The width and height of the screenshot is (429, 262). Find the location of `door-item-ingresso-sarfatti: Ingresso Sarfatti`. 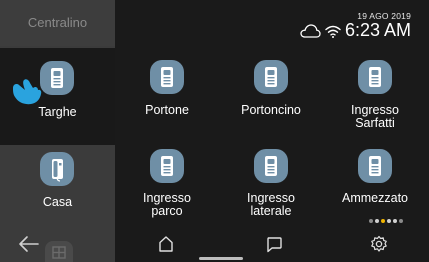

door-item-ingresso-sarfatti: Ingresso Sarfatti is located at coordinates (375, 95).